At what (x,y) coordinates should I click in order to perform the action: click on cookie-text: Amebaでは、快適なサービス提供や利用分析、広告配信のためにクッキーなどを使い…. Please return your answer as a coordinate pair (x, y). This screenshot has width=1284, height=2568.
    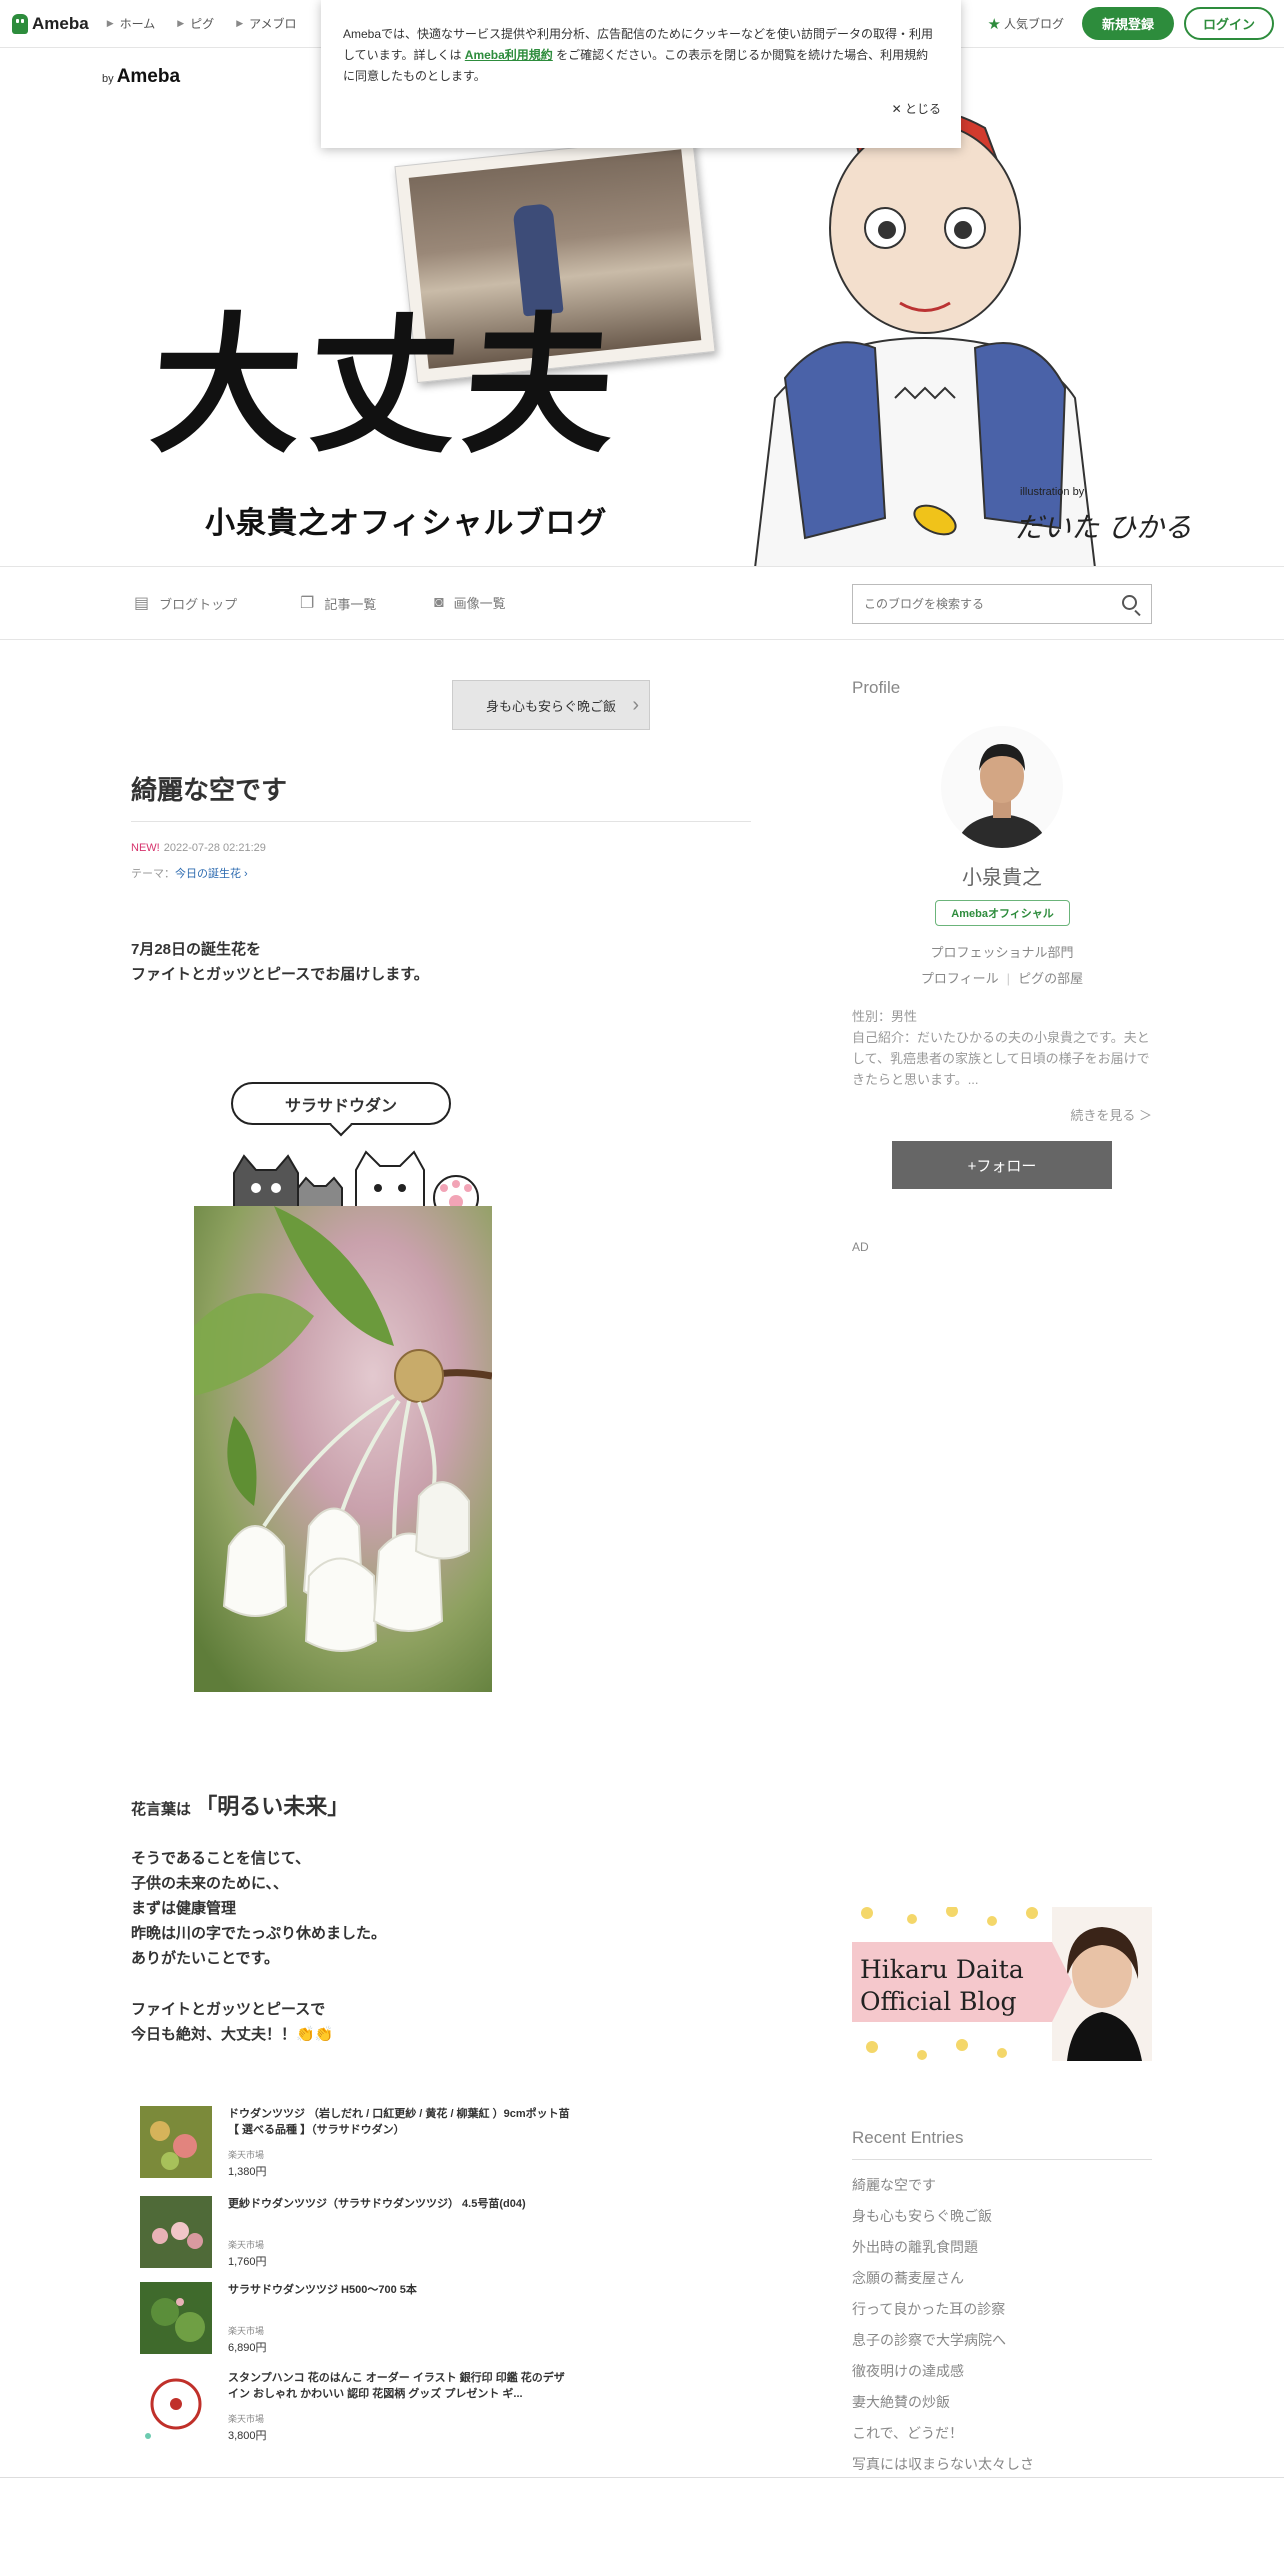
    Looking at the image, I should click on (638, 55).